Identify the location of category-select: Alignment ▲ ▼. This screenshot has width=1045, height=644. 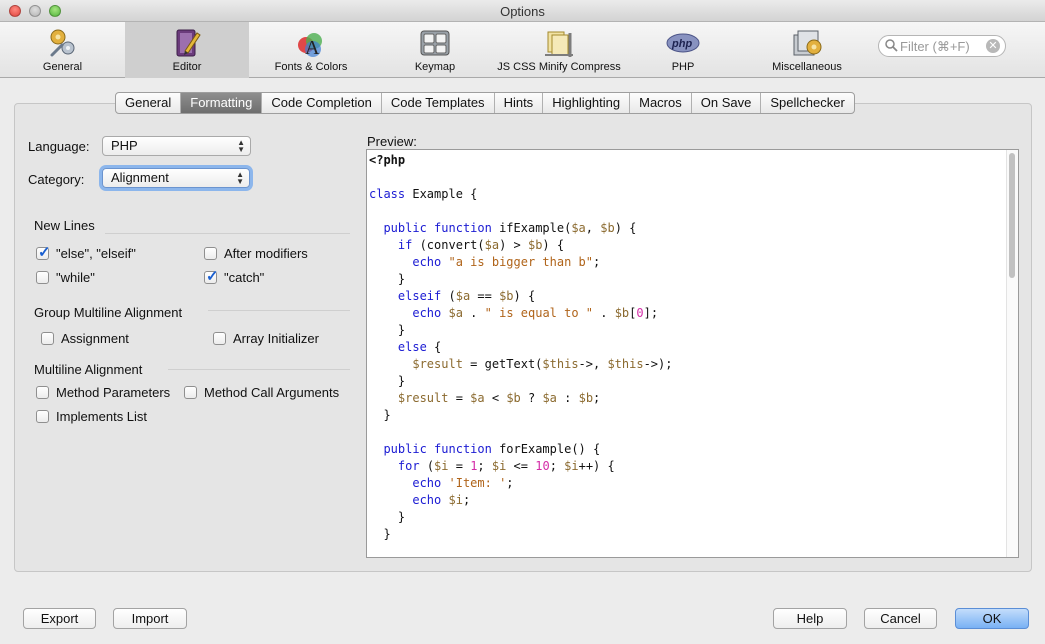
(176, 178).